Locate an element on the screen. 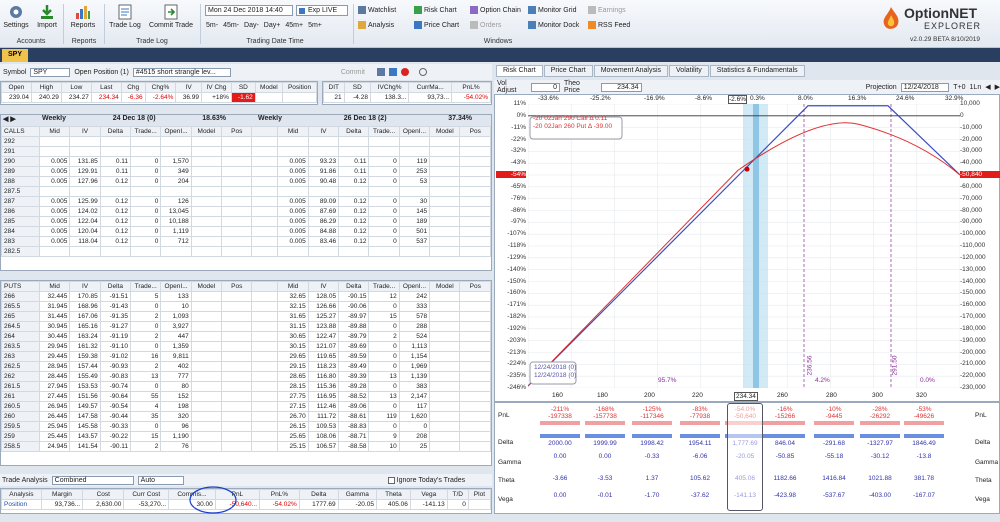  settings-icon is located at coordinates (422, 72).